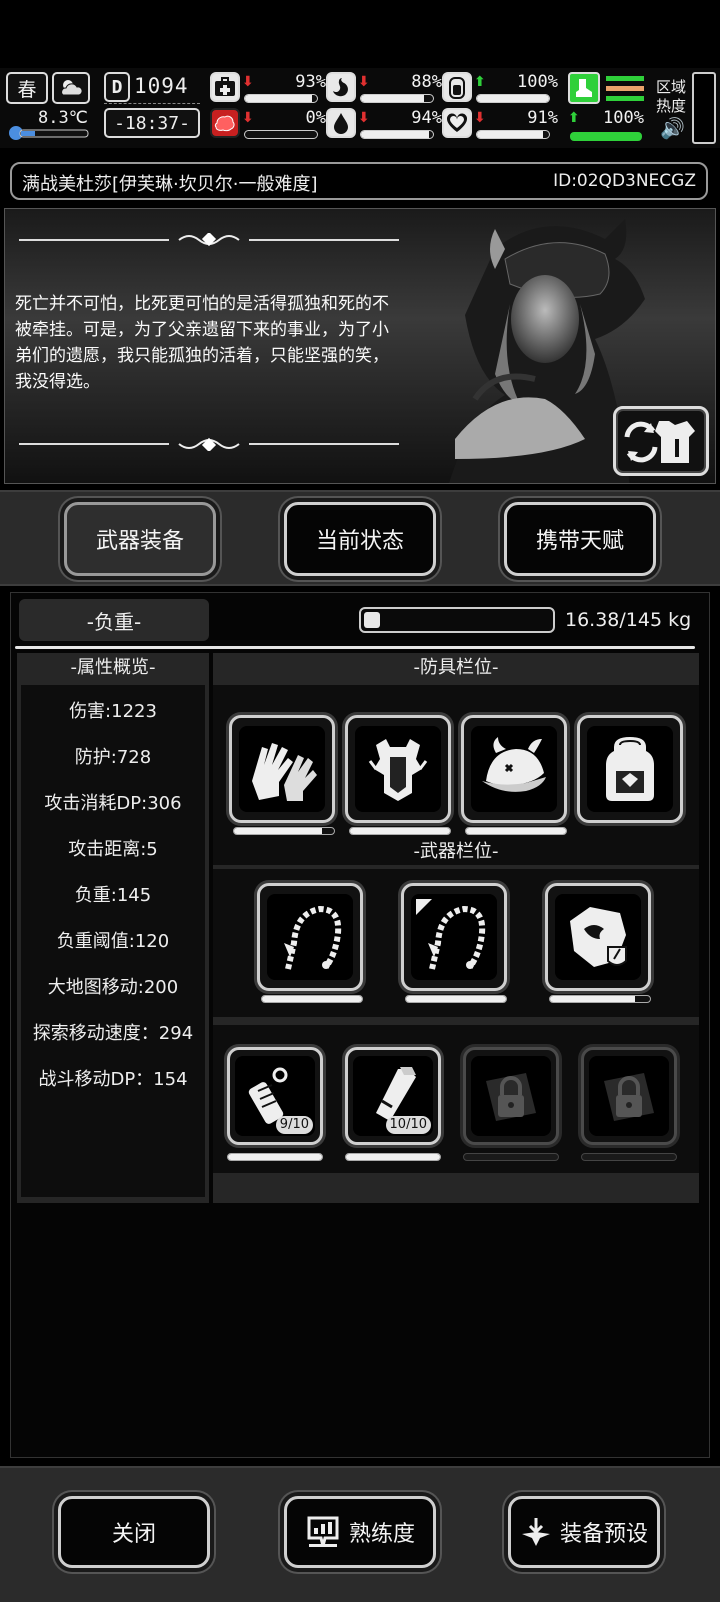 The image size is (720, 1602). Describe the element at coordinates (500, 89) in the screenshot. I see `energy-stat: ⬆ 100%` at that location.